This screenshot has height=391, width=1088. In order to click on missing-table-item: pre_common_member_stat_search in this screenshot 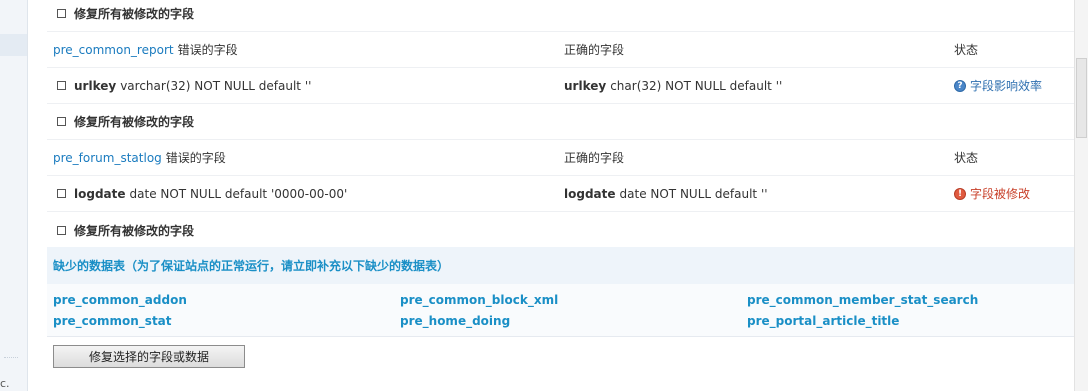, I will do `click(862, 300)`.